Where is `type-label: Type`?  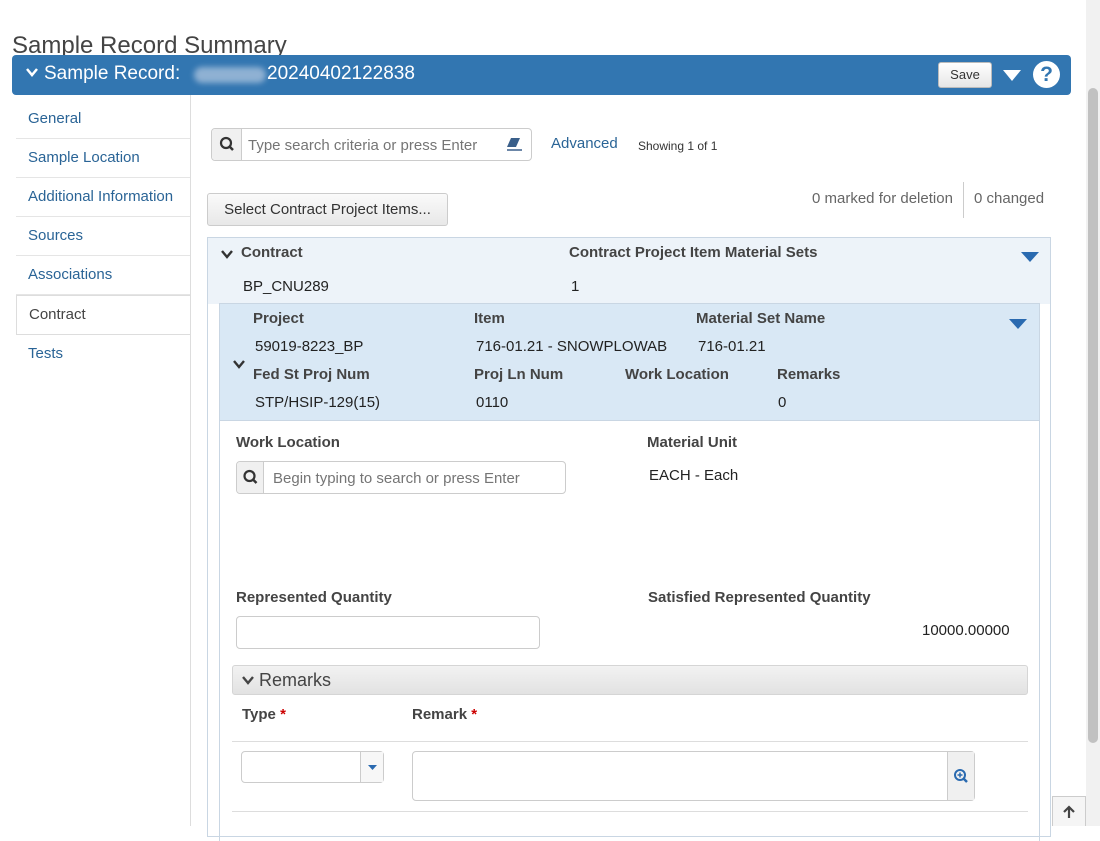
type-label: Type is located at coordinates (259, 714).